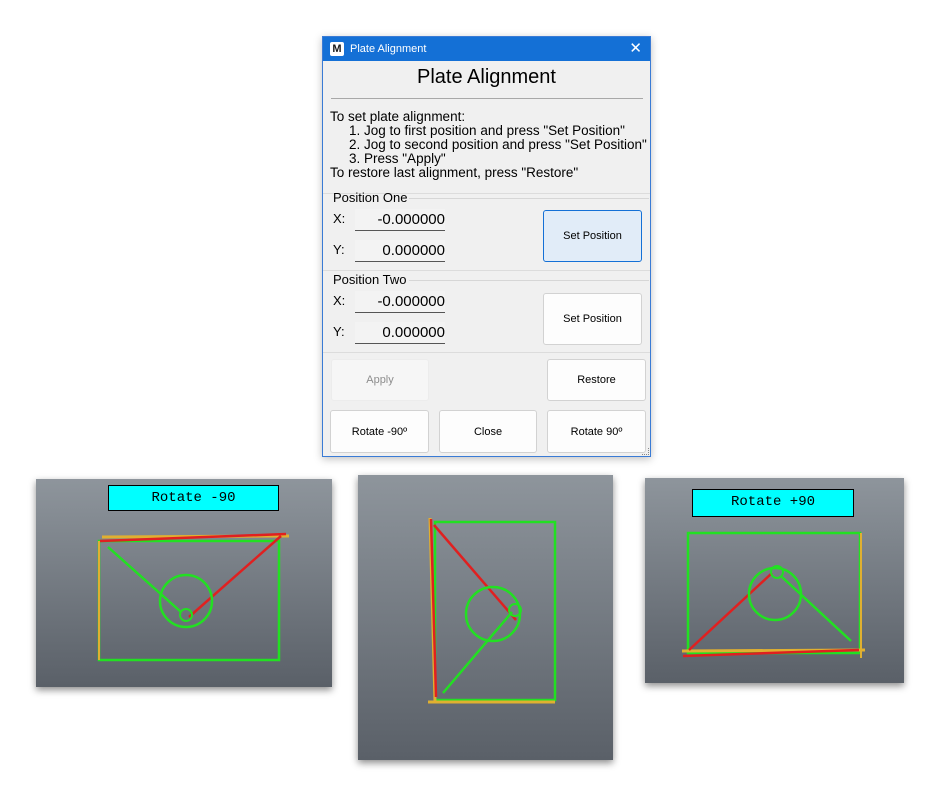 The width and height of the screenshot is (929, 794). Describe the element at coordinates (339, 300) in the screenshot. I see `position-two-x-label: X:` at that location.